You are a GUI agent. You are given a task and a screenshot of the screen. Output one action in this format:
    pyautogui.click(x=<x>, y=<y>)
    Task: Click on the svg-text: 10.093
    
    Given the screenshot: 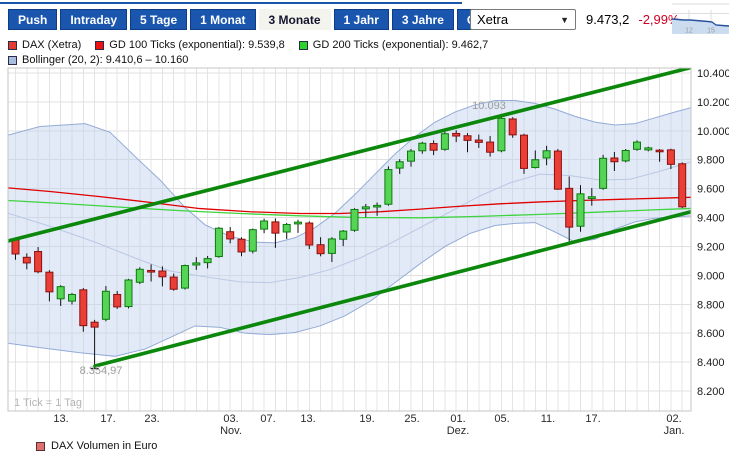 What is the action you would take?
    pyautogui.click(x=489, y=106)
    